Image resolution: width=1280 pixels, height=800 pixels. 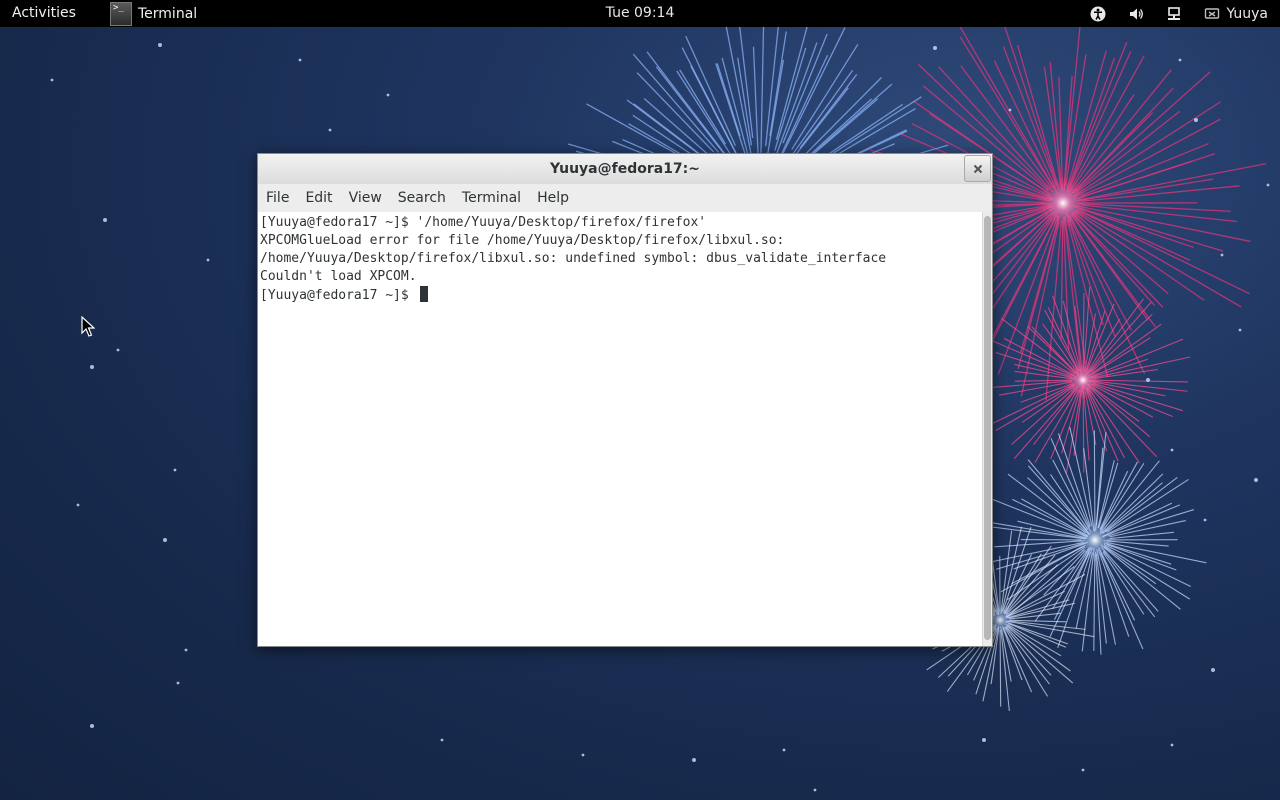 I want to click on terminal-line: Couldn't load XPCOM., so click(x=338, y=276).